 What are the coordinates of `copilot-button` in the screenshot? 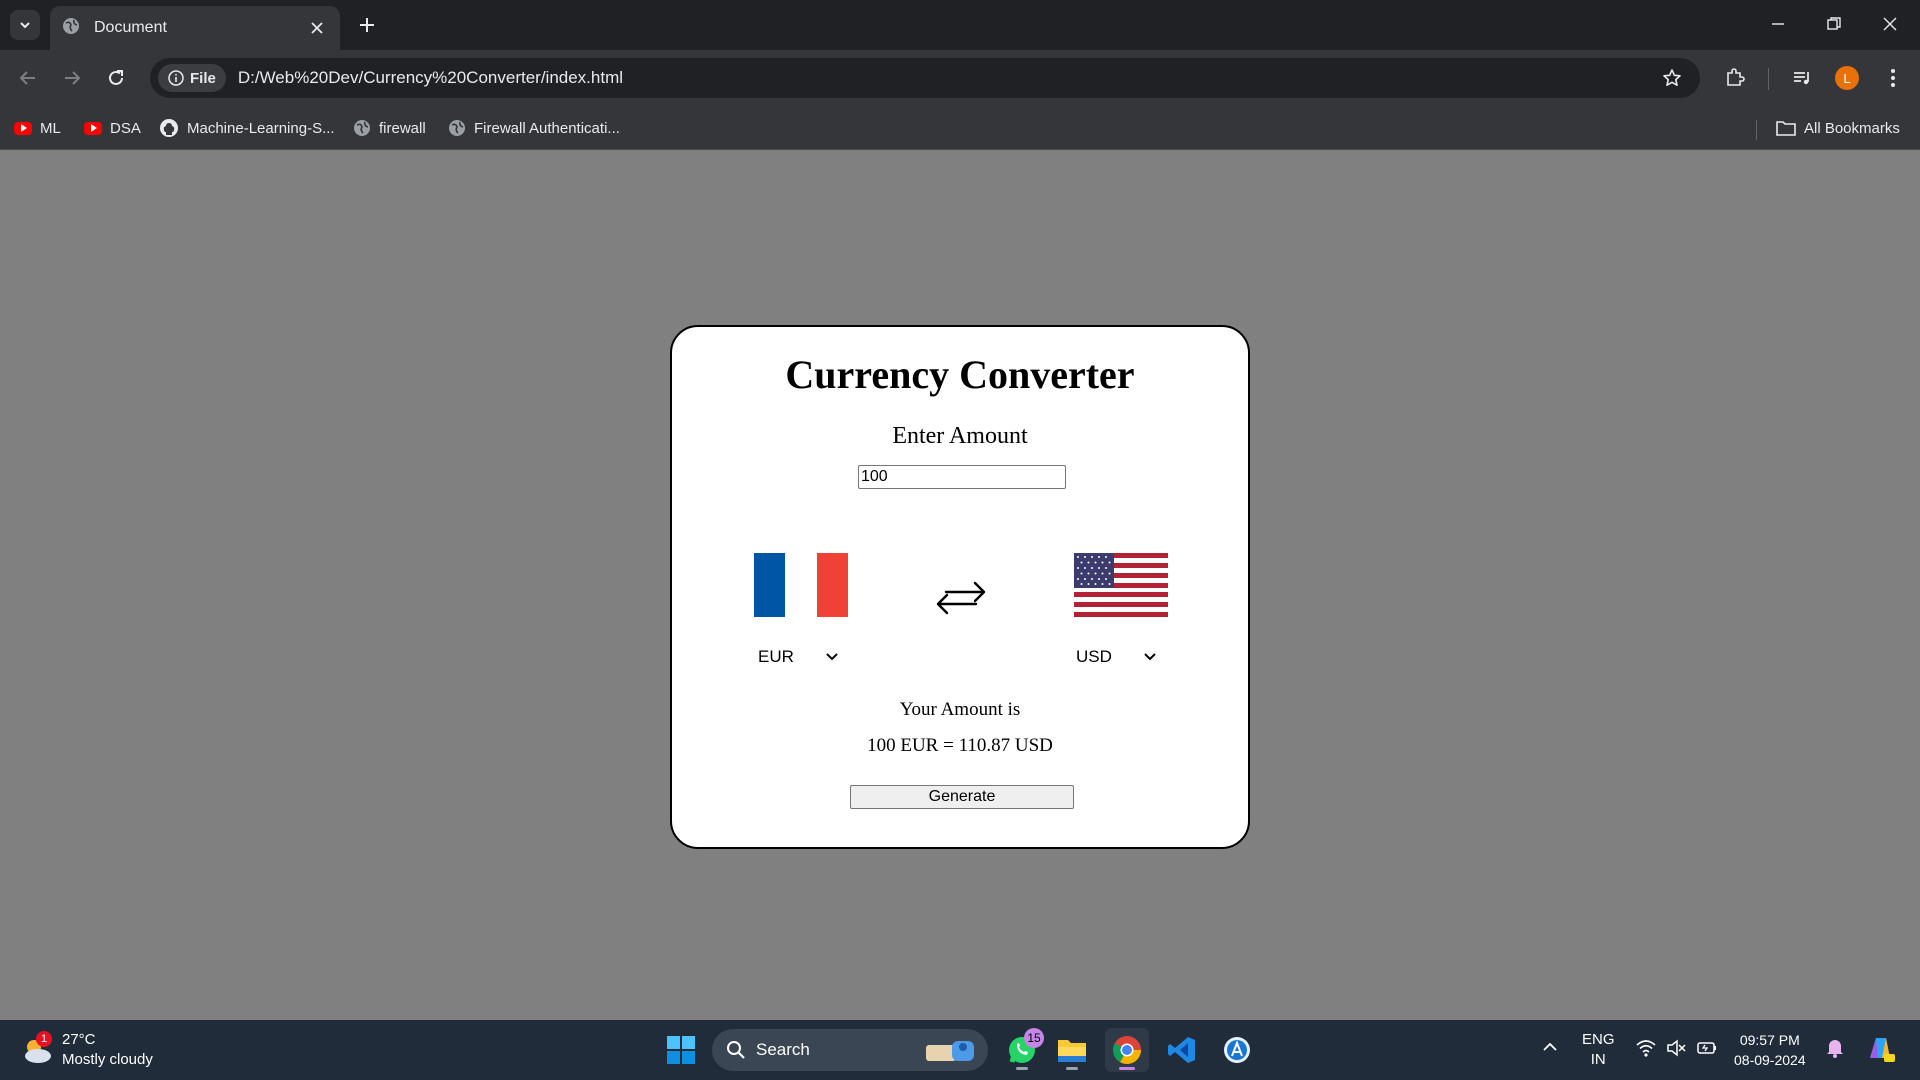 It's located at (1880, 1051).